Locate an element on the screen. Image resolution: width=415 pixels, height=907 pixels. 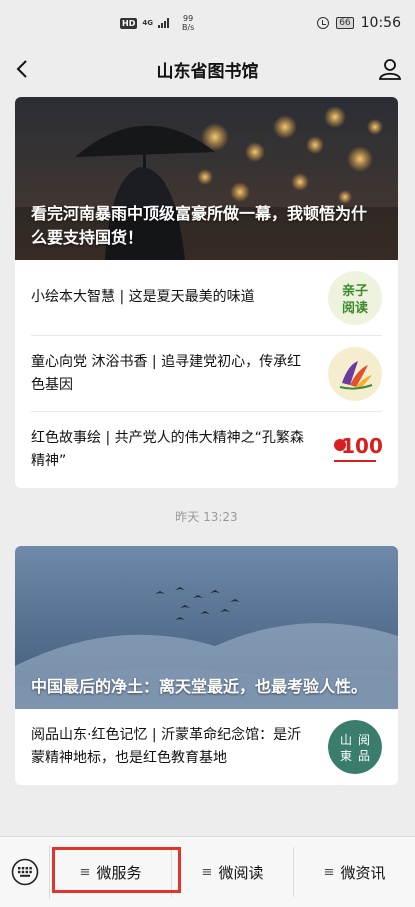
article-title: 童心向党 沐浴书香 | 追寻建党初心，传承红色基因 is located at coordinates (166, 373).